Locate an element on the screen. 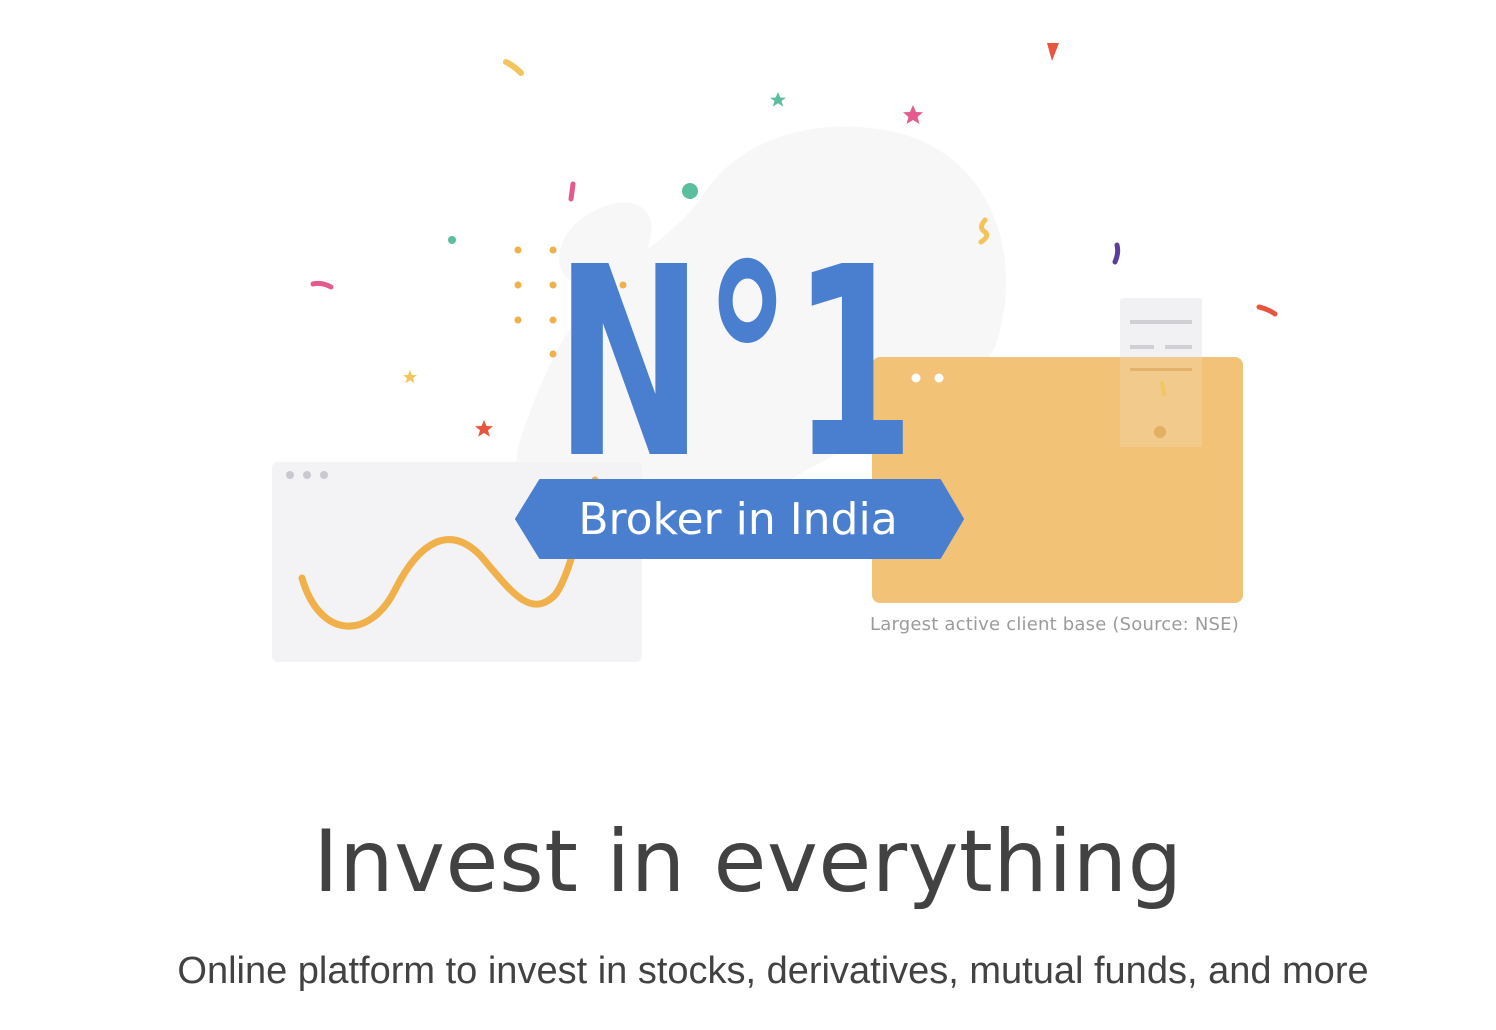 The image size is (1496, 1030). badge-label: Broker in India is located at coordinates (737, 519).